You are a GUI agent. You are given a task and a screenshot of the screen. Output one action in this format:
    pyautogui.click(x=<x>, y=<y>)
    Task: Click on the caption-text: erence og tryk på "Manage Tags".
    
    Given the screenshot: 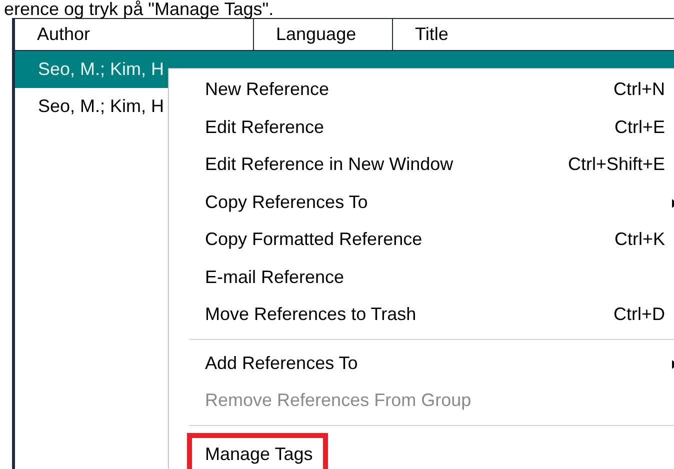 What is the action you would take?
    pyautogui.click(x=139, y=9)
    